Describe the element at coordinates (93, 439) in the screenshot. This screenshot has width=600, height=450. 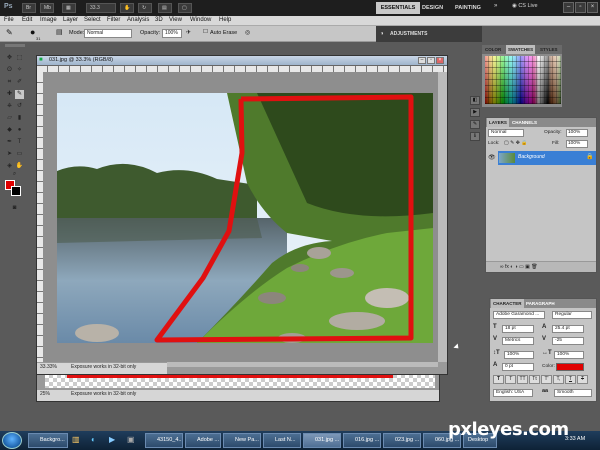
I see `taskbar-browser-icon: ◐` at that location.